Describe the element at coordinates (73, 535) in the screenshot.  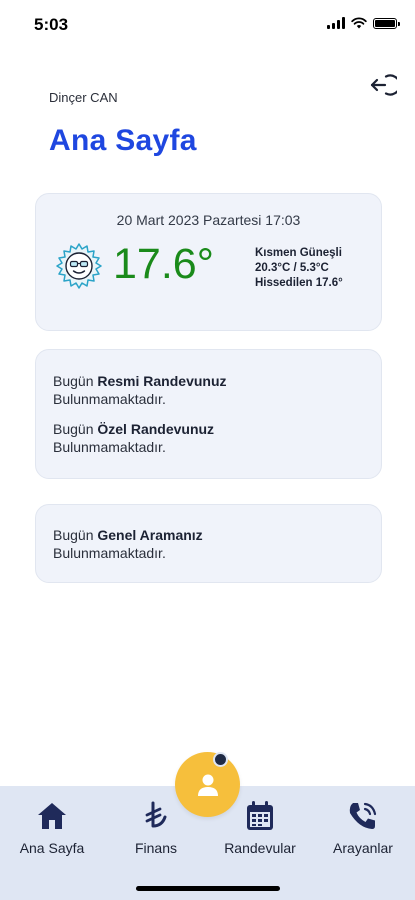
I see `calls-prefix: Bugün` at that location.